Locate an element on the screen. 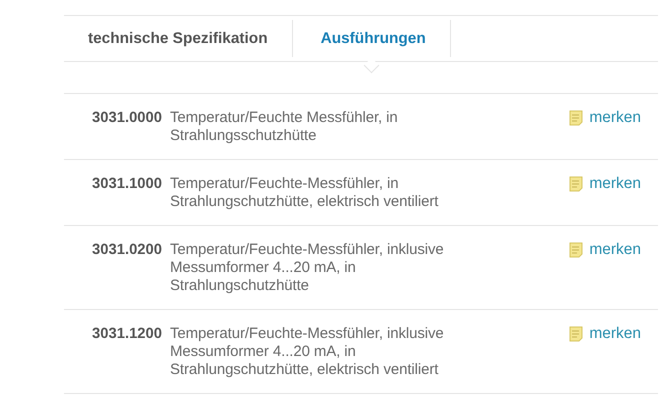 The image size is (671, 401). tab: technische Spezifikation is located at coordinates (178, 38).